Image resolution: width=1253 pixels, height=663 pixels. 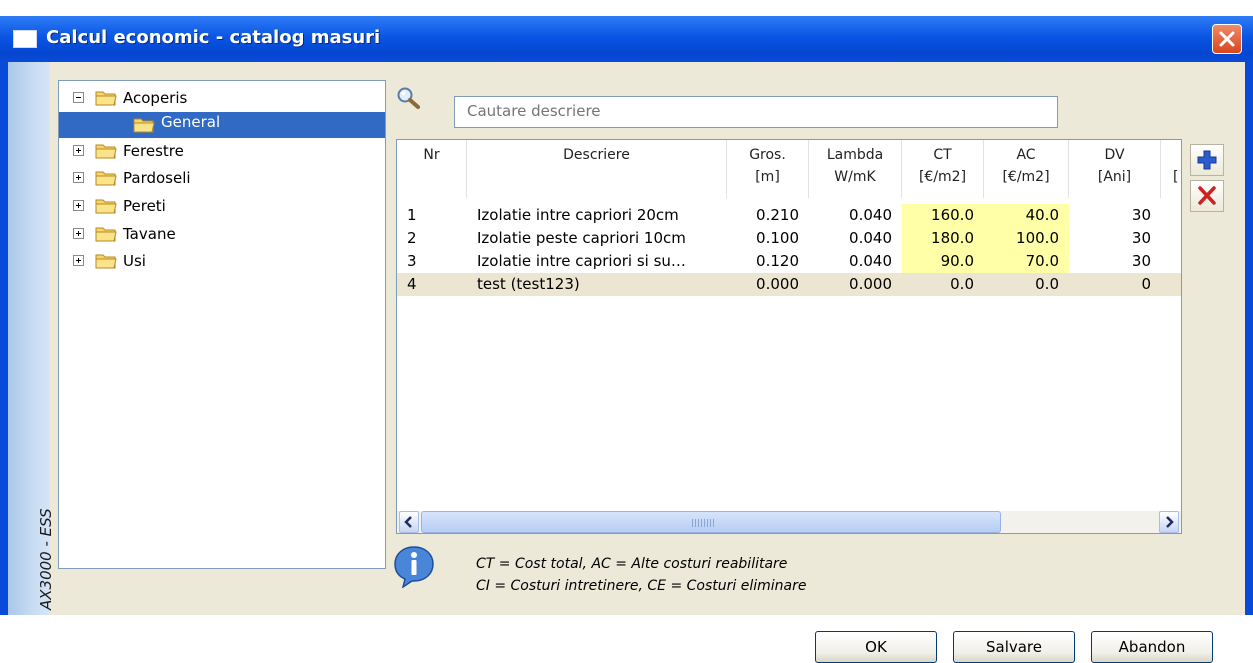 I want to click on col-header-lambda: Lambda W/mK, so click(x=855, y=169).